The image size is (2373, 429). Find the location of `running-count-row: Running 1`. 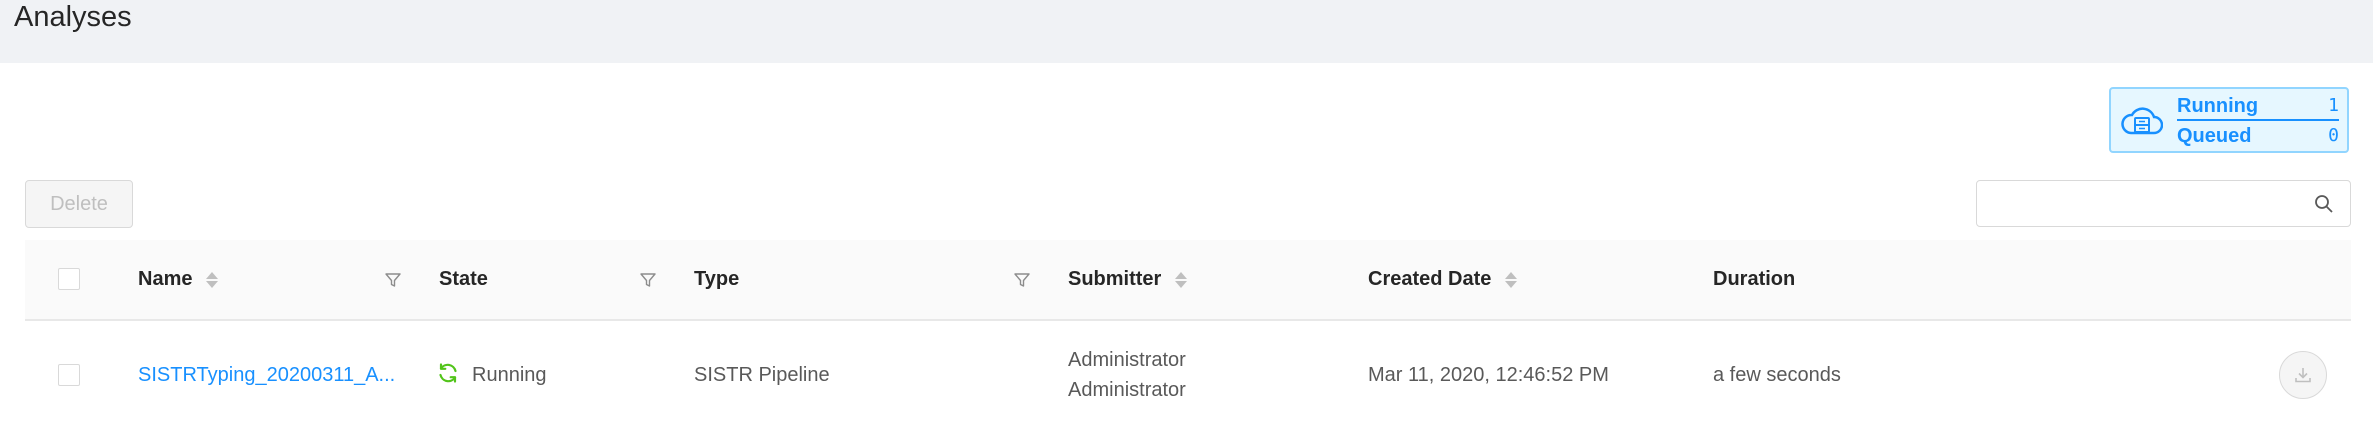

running-count-row: Running 1 is located at coordinates (2258, 106).